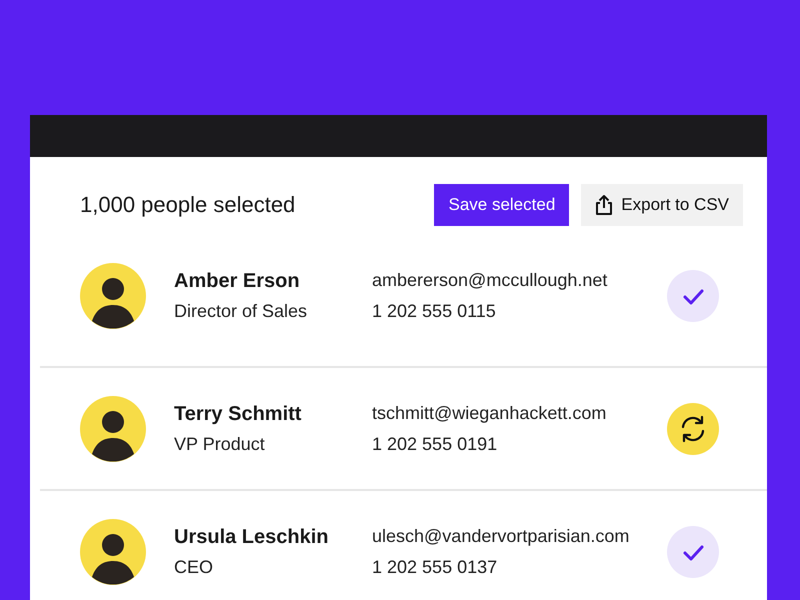 Image resolution: width=800 pixels, height=600 pixels. Describe the element at coordinates (194, 567) in the screenshot. I see `job-title: CEO` at that location.